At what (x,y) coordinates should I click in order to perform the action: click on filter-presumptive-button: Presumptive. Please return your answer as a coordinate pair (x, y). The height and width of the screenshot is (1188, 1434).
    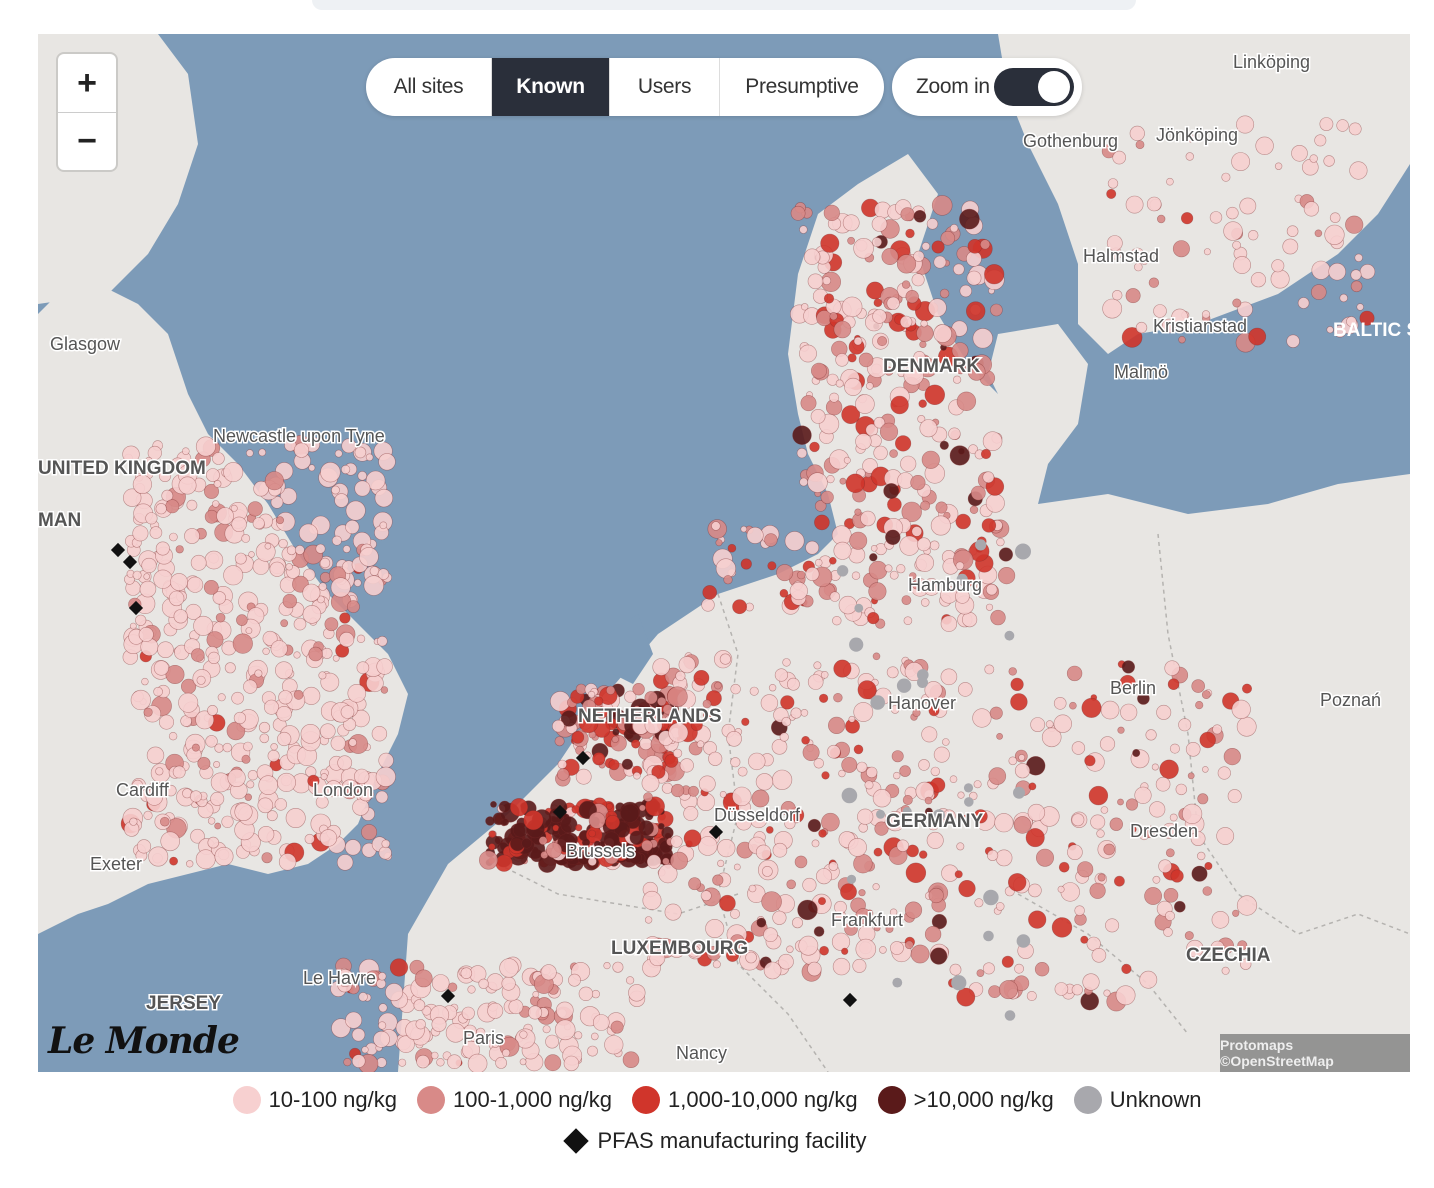
    Looking at the image, I should click on (802, 87).